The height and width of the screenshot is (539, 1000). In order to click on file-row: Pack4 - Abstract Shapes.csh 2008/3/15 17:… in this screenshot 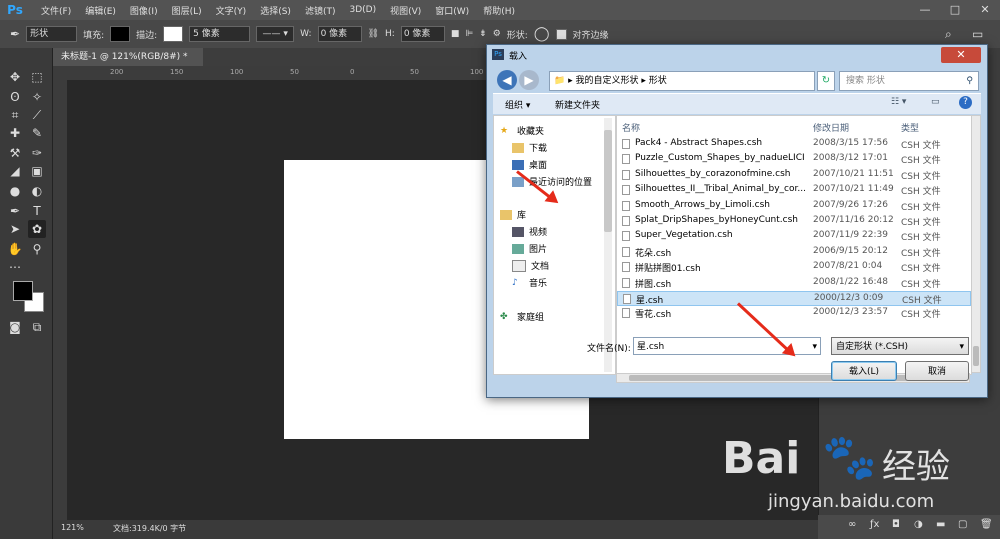, I will do `click(794, 144)`.